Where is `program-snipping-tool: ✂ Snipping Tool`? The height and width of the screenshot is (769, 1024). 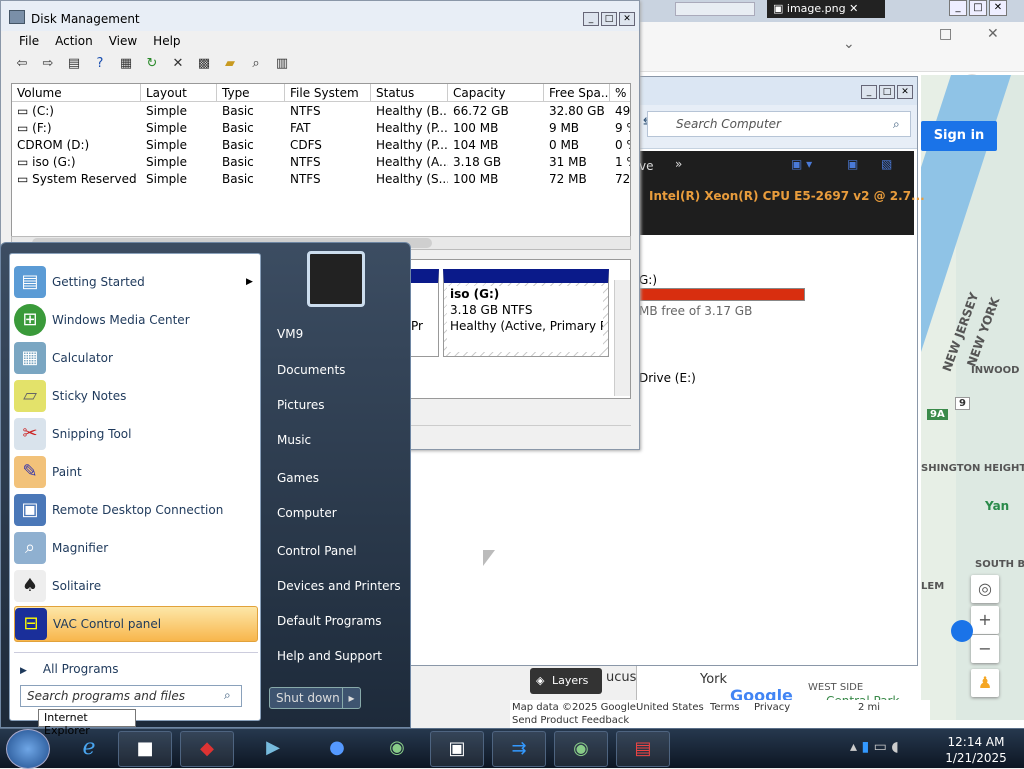 program-snipping-tool: ✂ Snipping Tool is located at coordinates (136, 434).